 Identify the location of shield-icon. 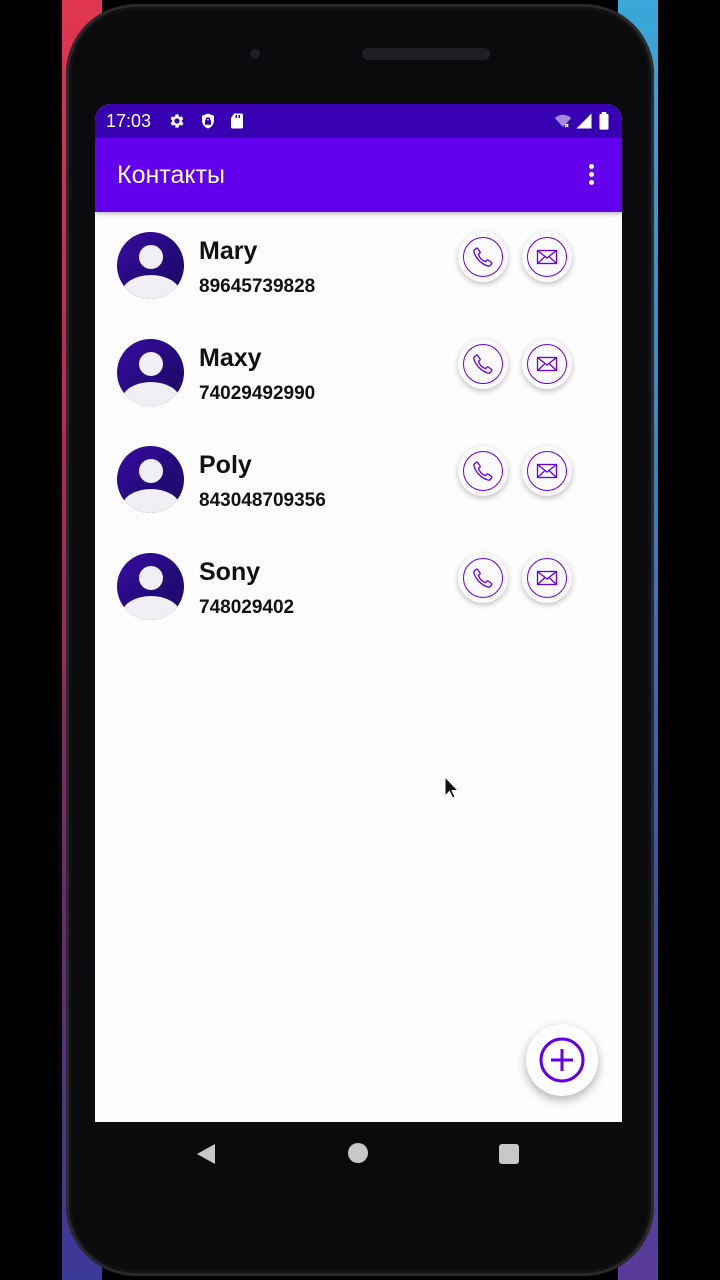
(208, 121).